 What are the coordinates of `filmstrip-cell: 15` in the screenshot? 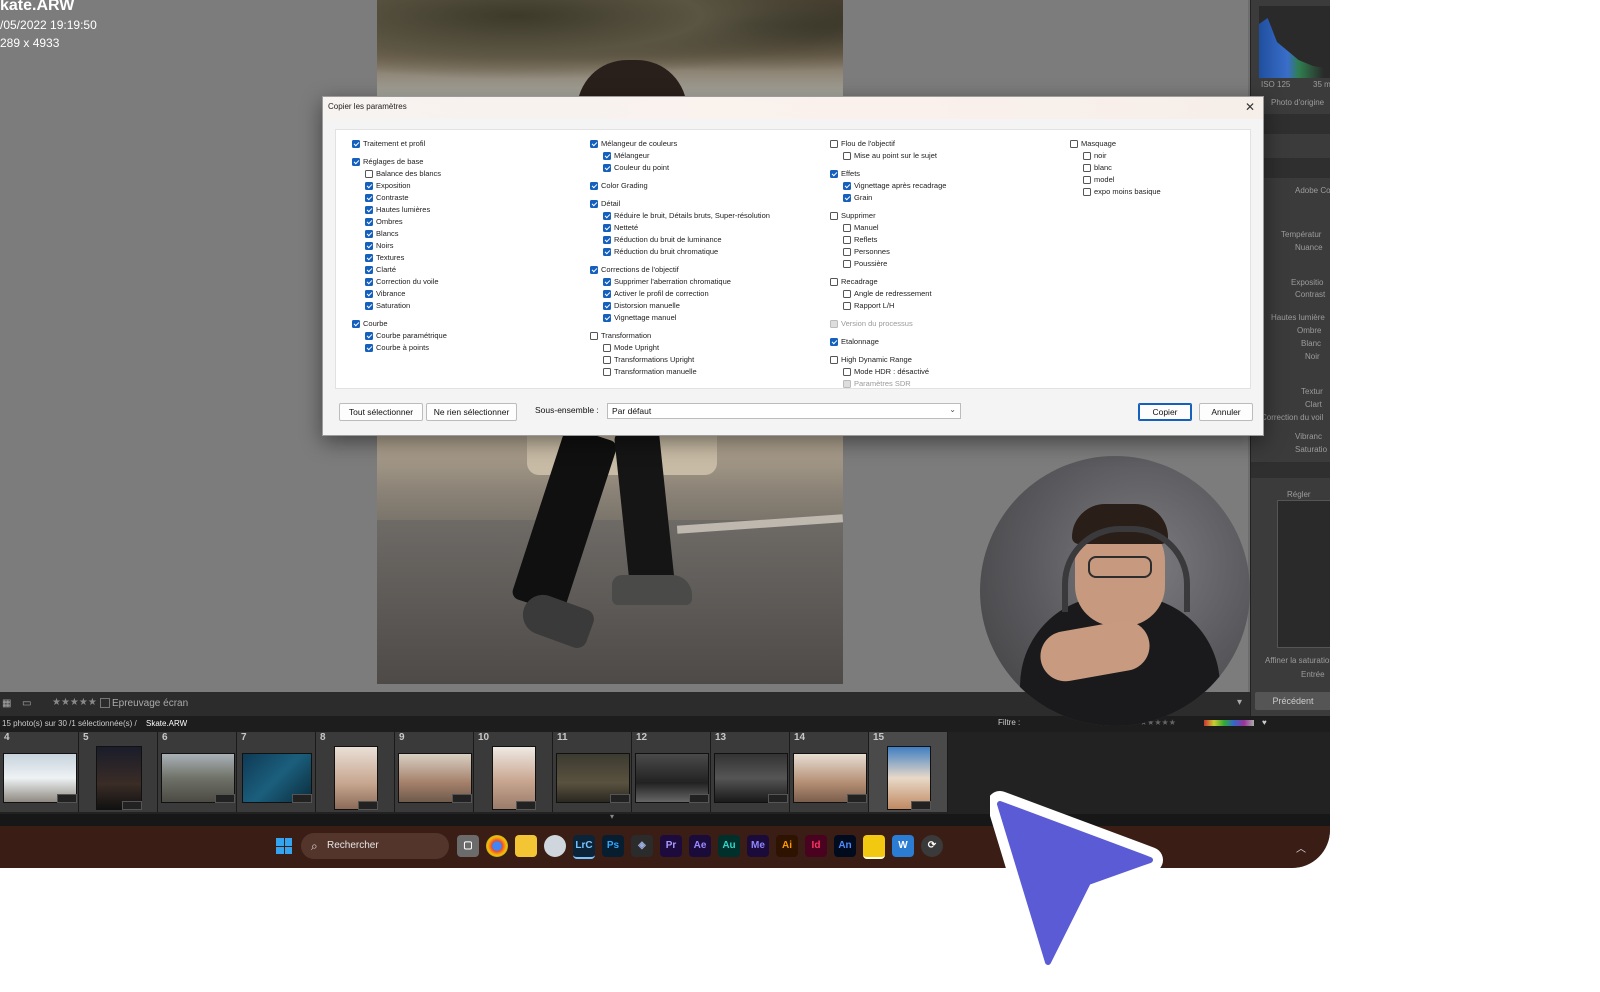 It's located at (908, 772).